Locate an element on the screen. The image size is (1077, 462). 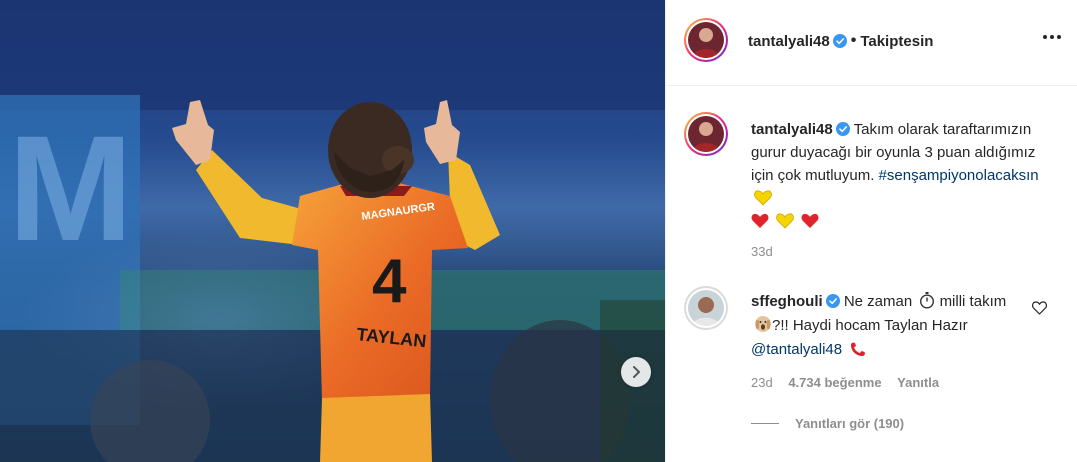
like-comment-heart-icon is located at coordinates (1039, 308).